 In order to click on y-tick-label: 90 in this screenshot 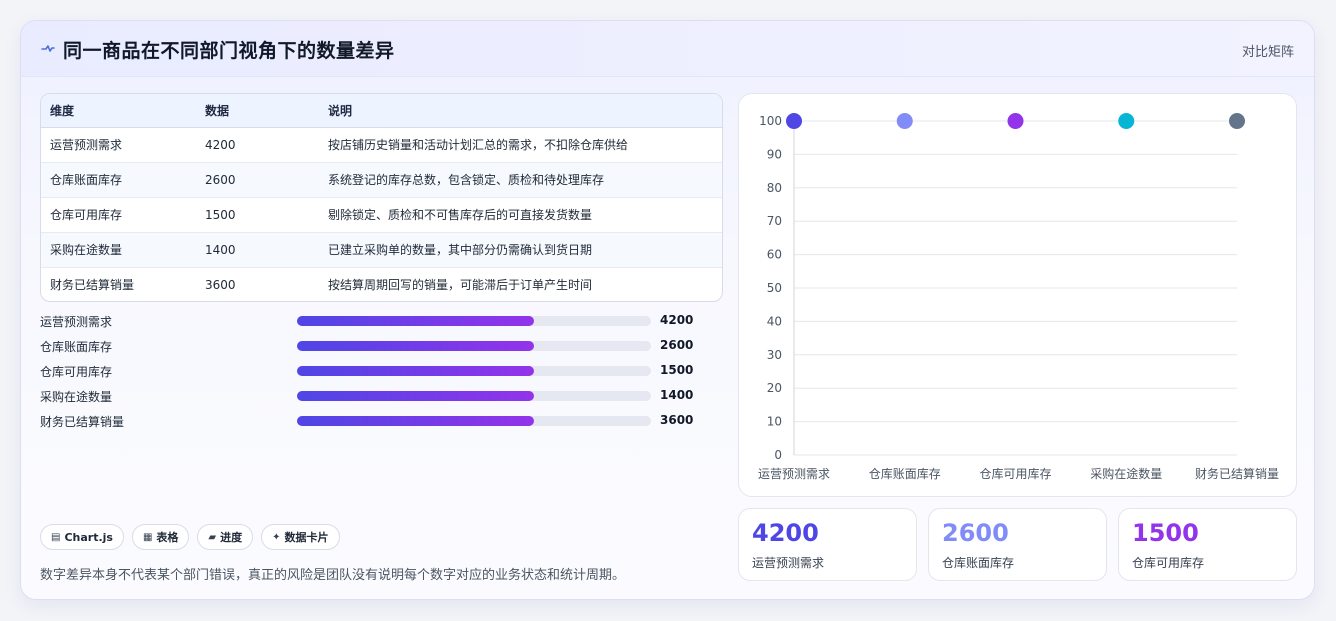, I will do `click(774, 154)`.